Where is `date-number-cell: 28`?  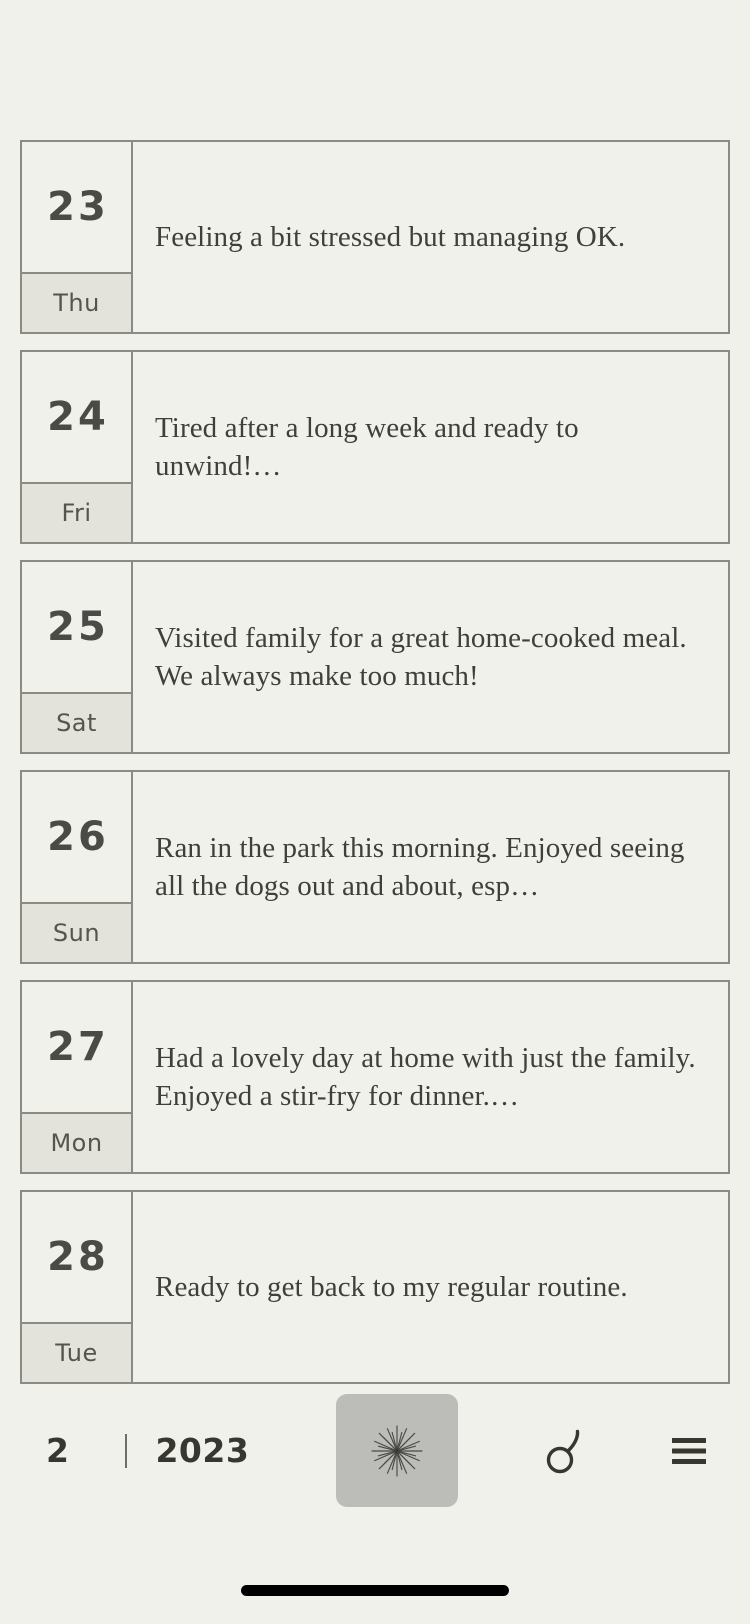
date-number-cell: 28 is located at coordinates (76, 1258).